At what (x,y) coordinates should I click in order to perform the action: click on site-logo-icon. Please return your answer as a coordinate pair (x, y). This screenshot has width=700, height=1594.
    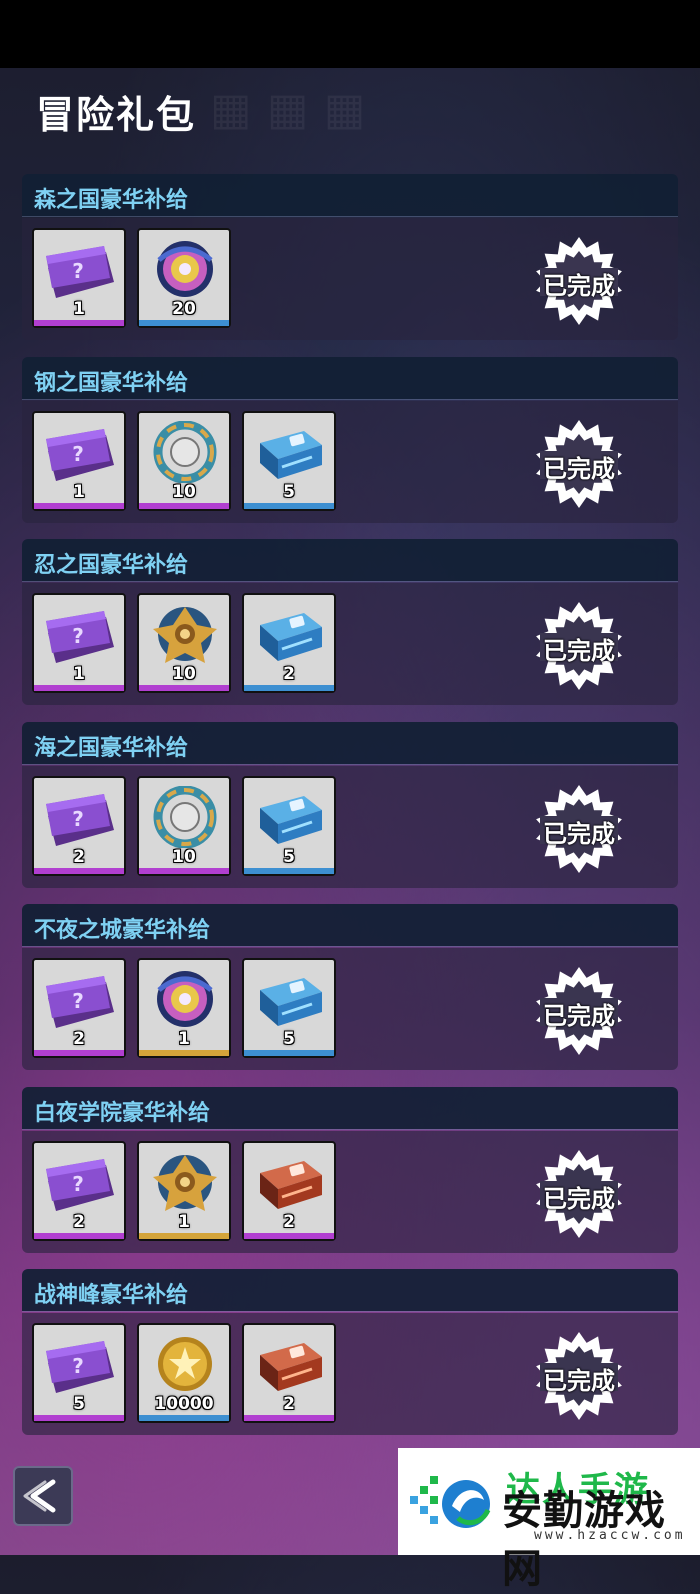
    Looking at the image, I should click on (450, 1502).